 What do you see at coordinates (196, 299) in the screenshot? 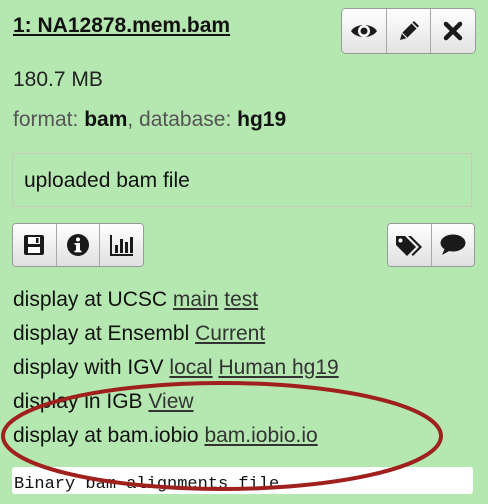
I see `link-ucsc-main: main` at bounding box center [196, 299].